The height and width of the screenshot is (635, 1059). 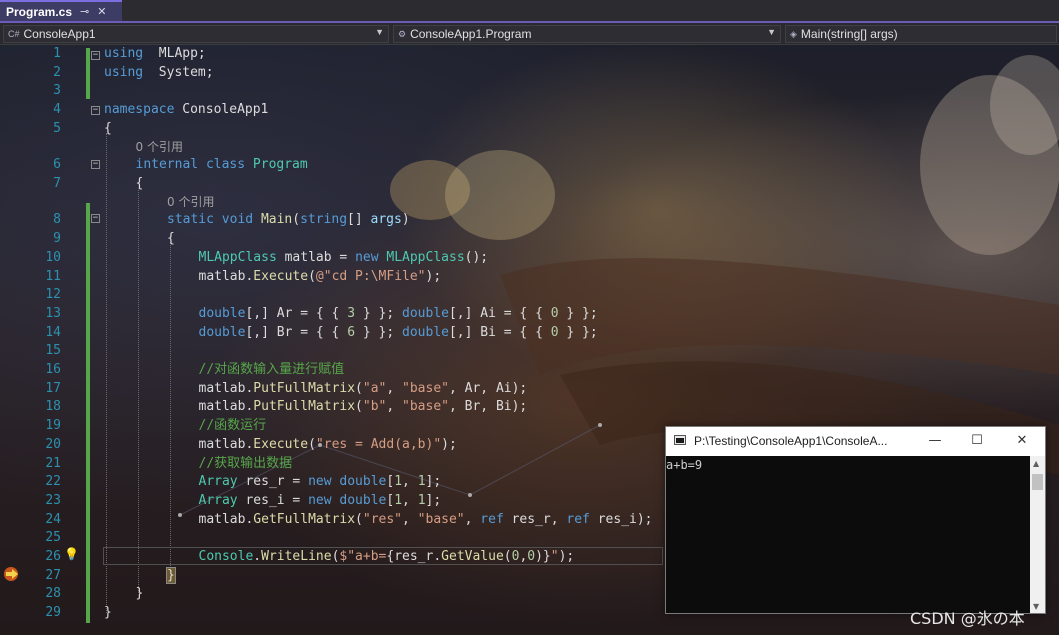 What do you see at coordinates (379, 313) in the screenshot?
I see `code-token: } };` at bounding box center [379, 313].